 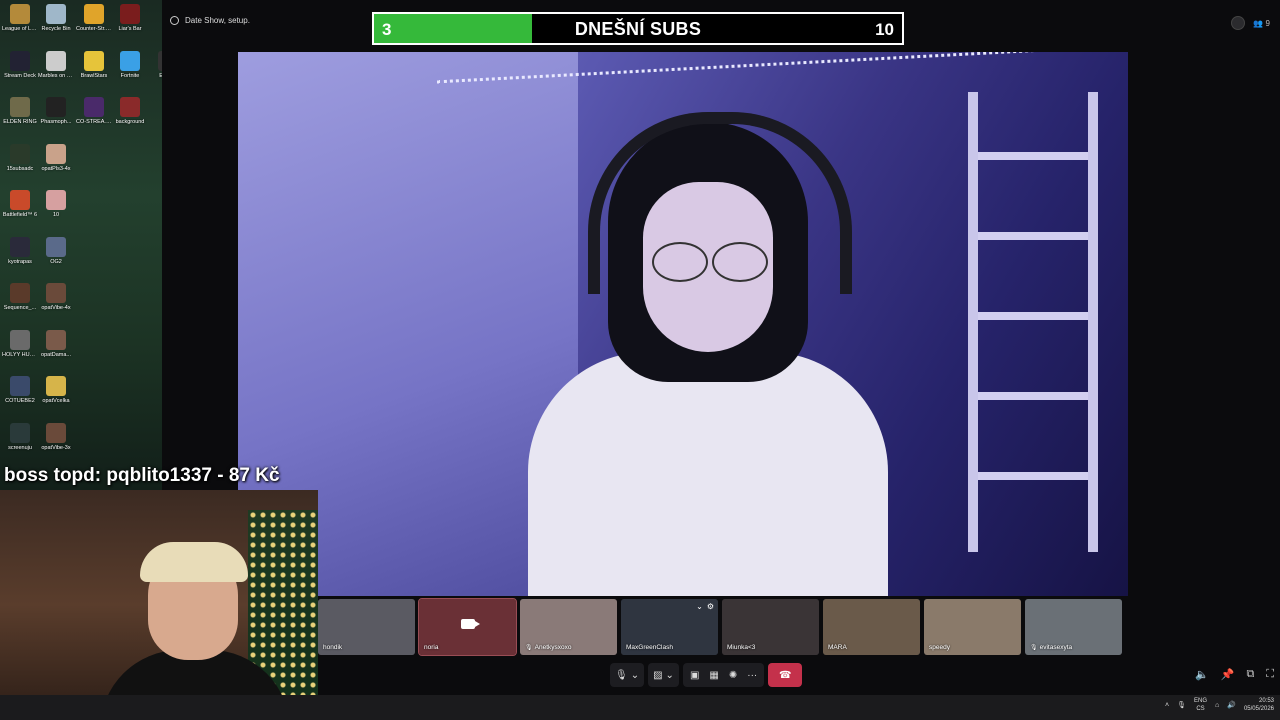 What do you see at coordinates (733, 675) in the screenshot?
I see `effects-icon: ✺` at bounding box center [733, 675].